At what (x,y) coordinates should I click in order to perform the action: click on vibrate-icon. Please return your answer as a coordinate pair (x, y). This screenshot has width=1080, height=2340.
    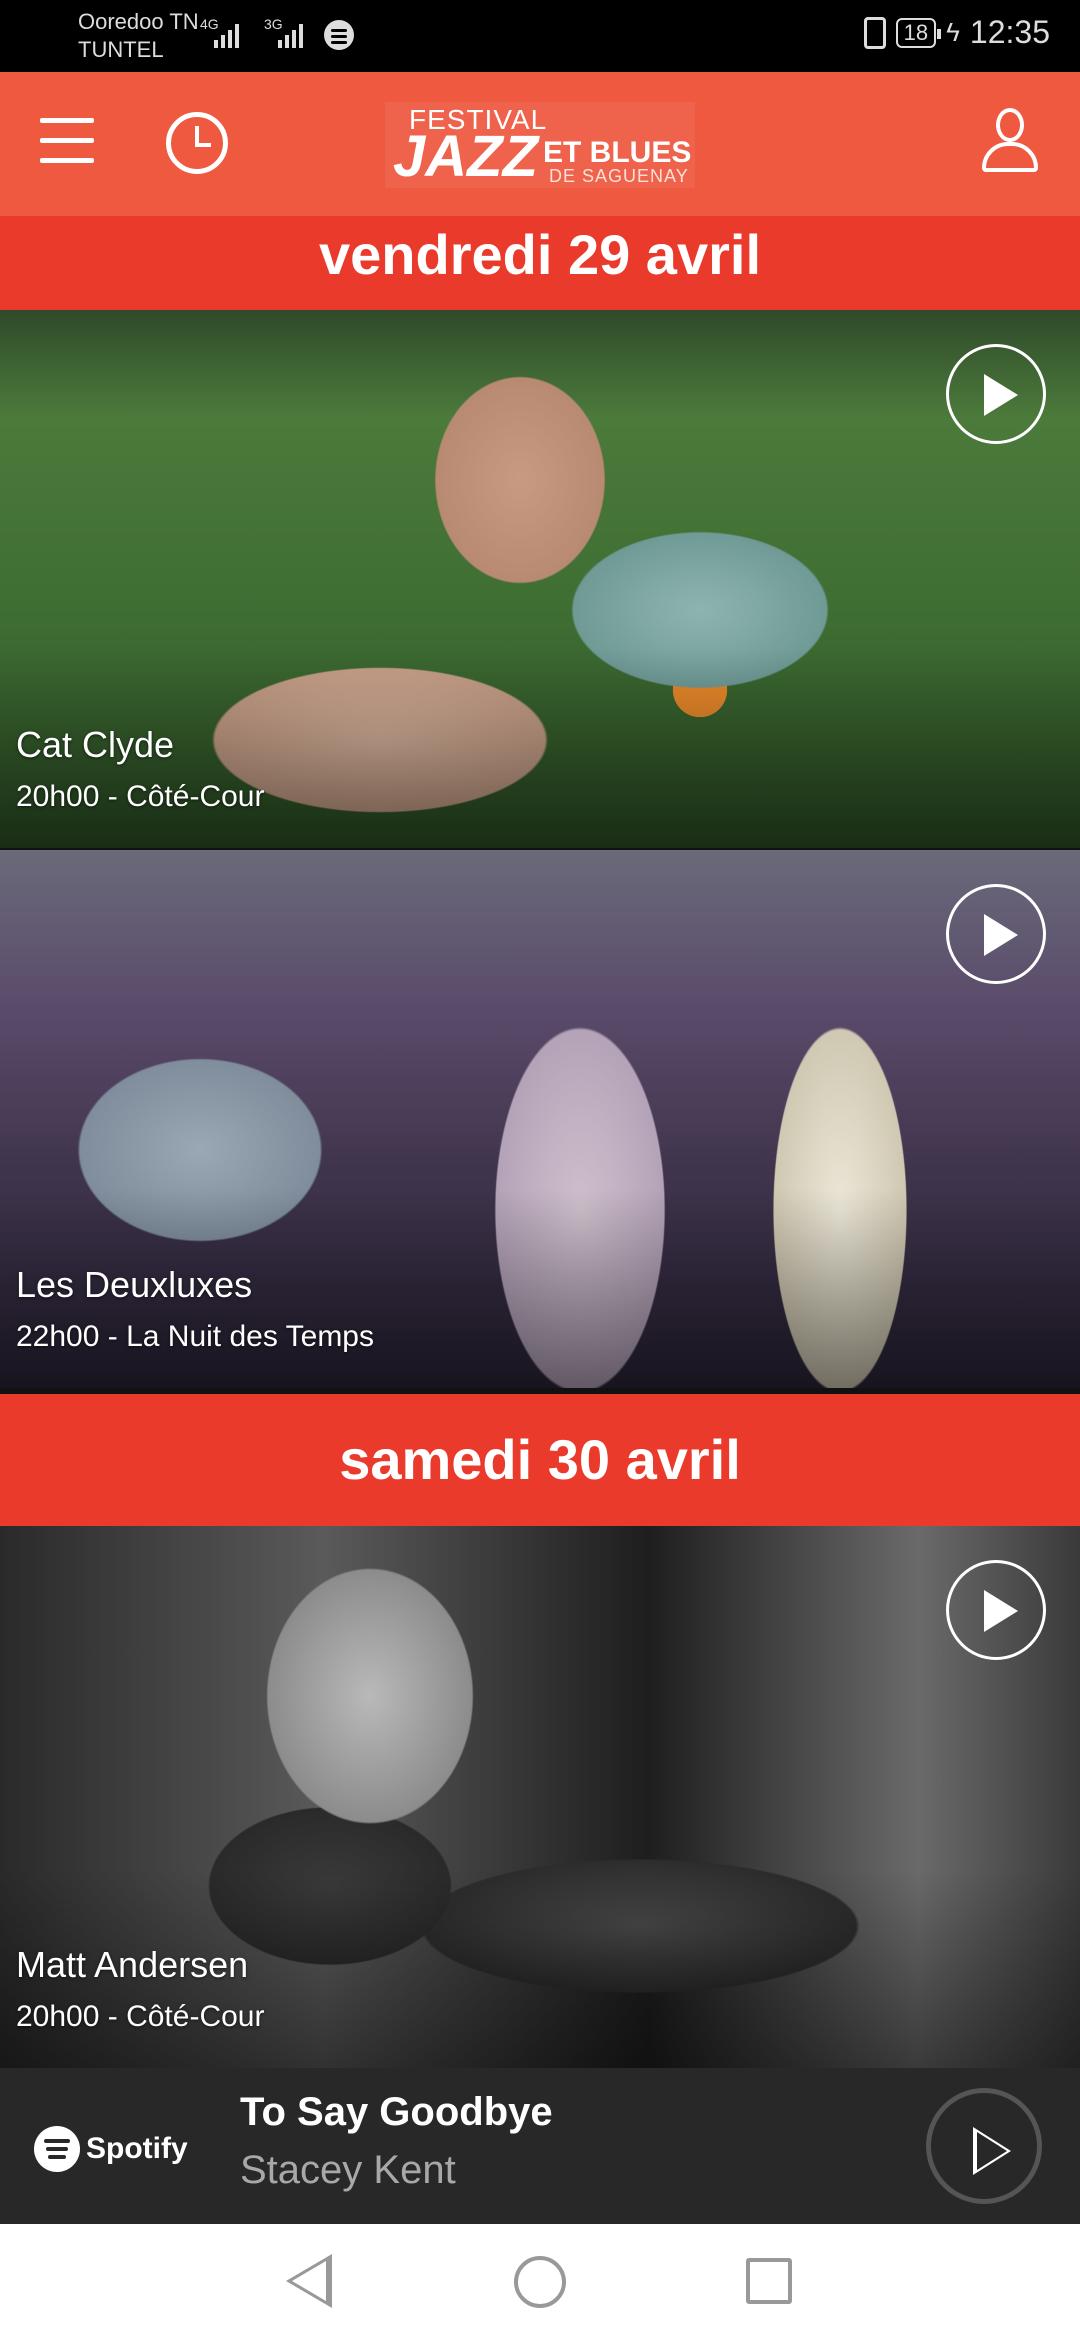
    Looking at the image, I should click on (874, 32).